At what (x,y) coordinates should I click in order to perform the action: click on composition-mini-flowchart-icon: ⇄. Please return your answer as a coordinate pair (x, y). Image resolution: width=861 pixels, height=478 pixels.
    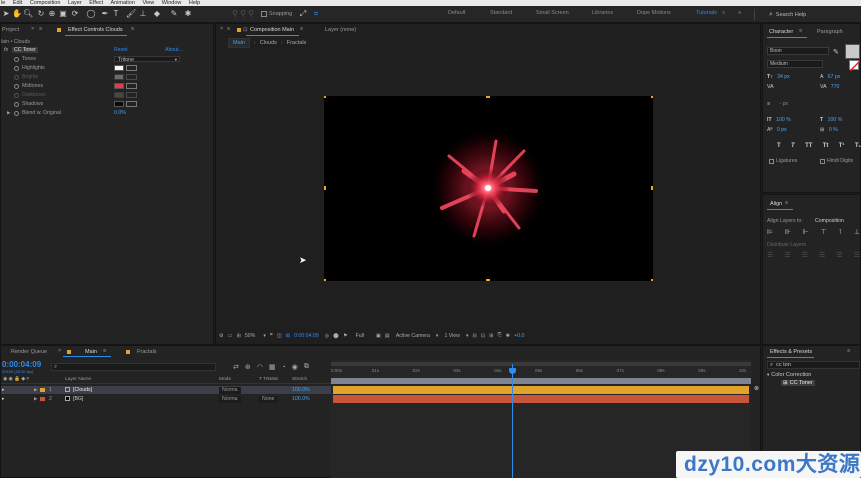
    Looking at the image, I should click on (236, 367).